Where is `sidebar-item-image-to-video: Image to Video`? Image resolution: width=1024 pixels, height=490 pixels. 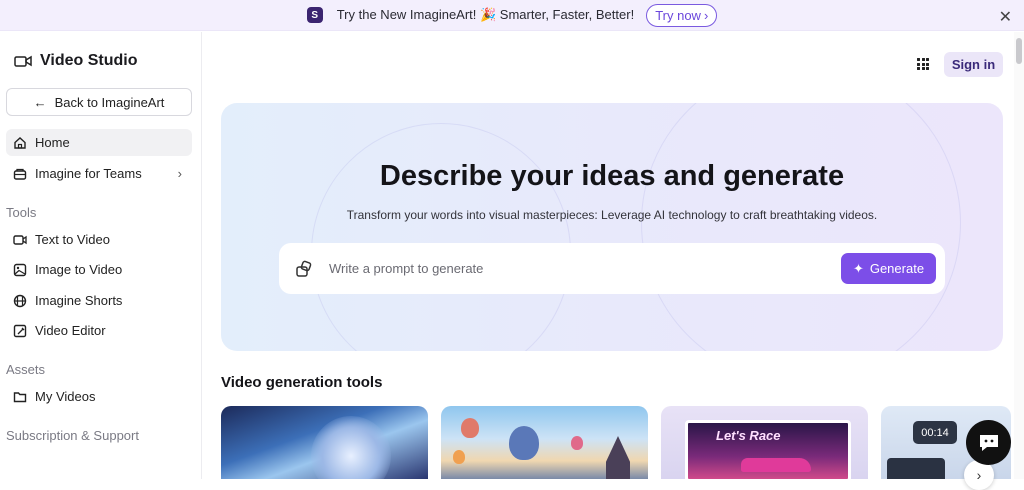 sidebar-item-image-to-video: Image to Video is located at coordinates (99, 269).